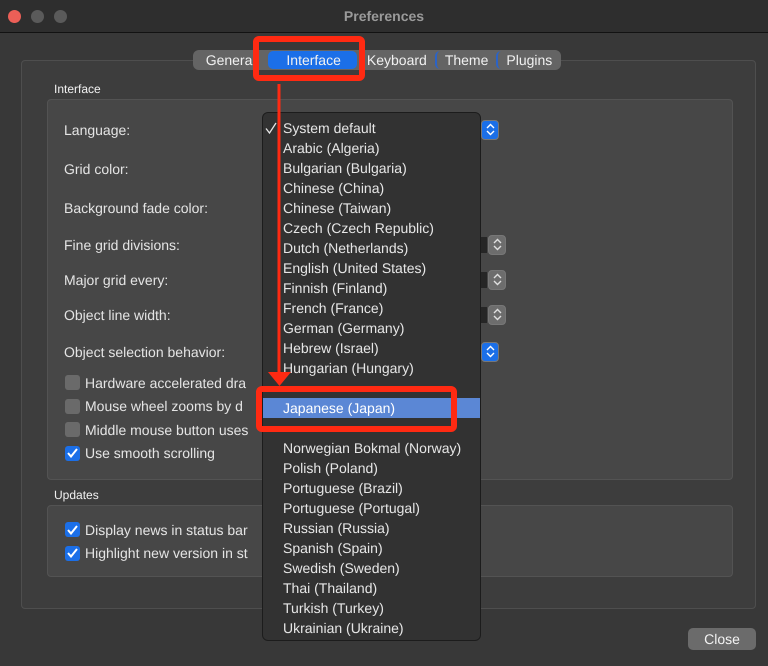 Image resolution: width=768 pixels, height=666 pixels. What do you see at coordinates (371, 348) in the screenshot?
I see `menu-item: Hebrew (Israel)` at bounding box center [371, 348].